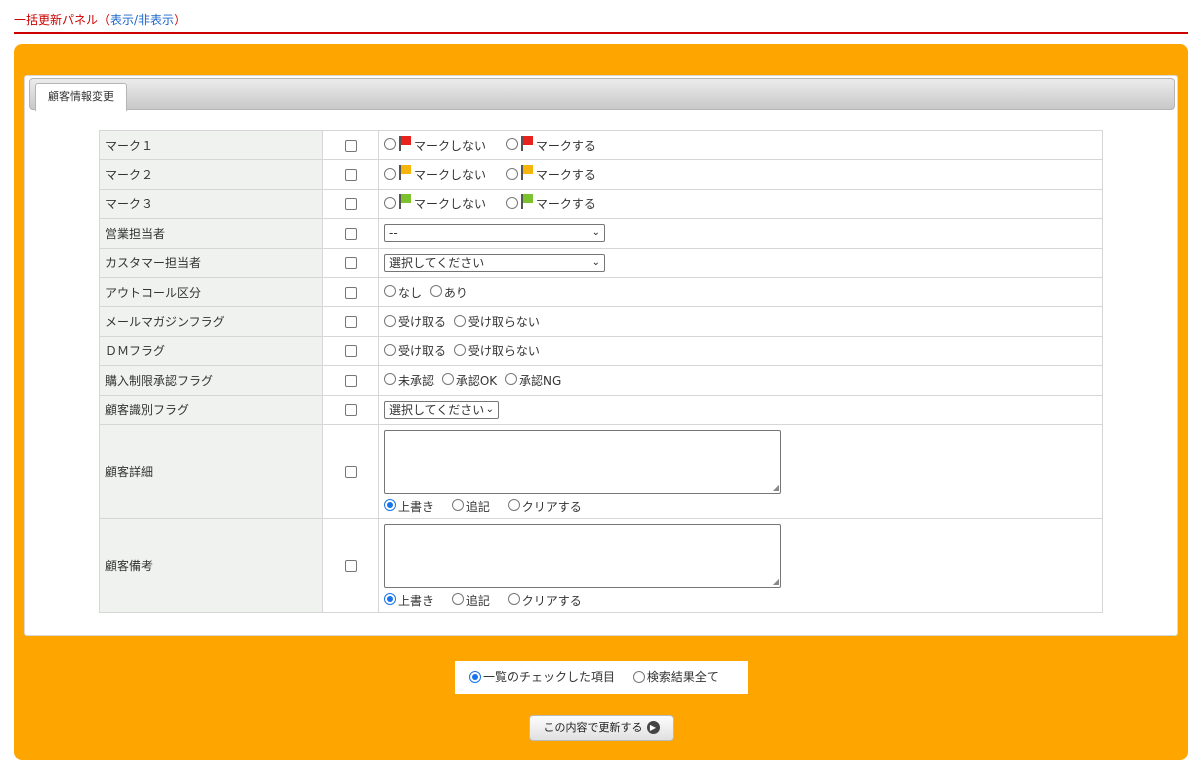 The image size is (1200, 769). What do you see at coordinates (350, 145) in the screenshot?
I see `enable-mark1-checkbox` at bounding box center [350, 145].